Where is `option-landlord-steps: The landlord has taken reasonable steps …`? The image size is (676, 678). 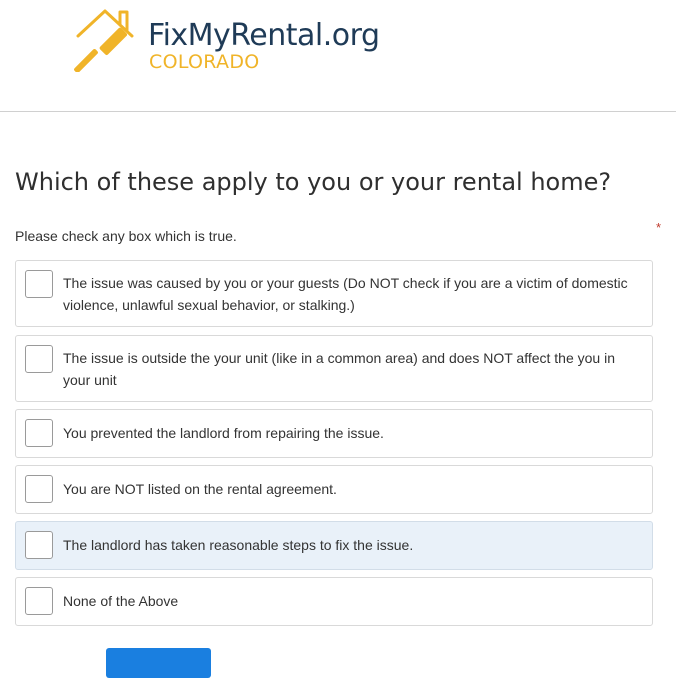
option-landlord-steps: The landlord has taken reasonable steps … is located at coordinates (334, 545).